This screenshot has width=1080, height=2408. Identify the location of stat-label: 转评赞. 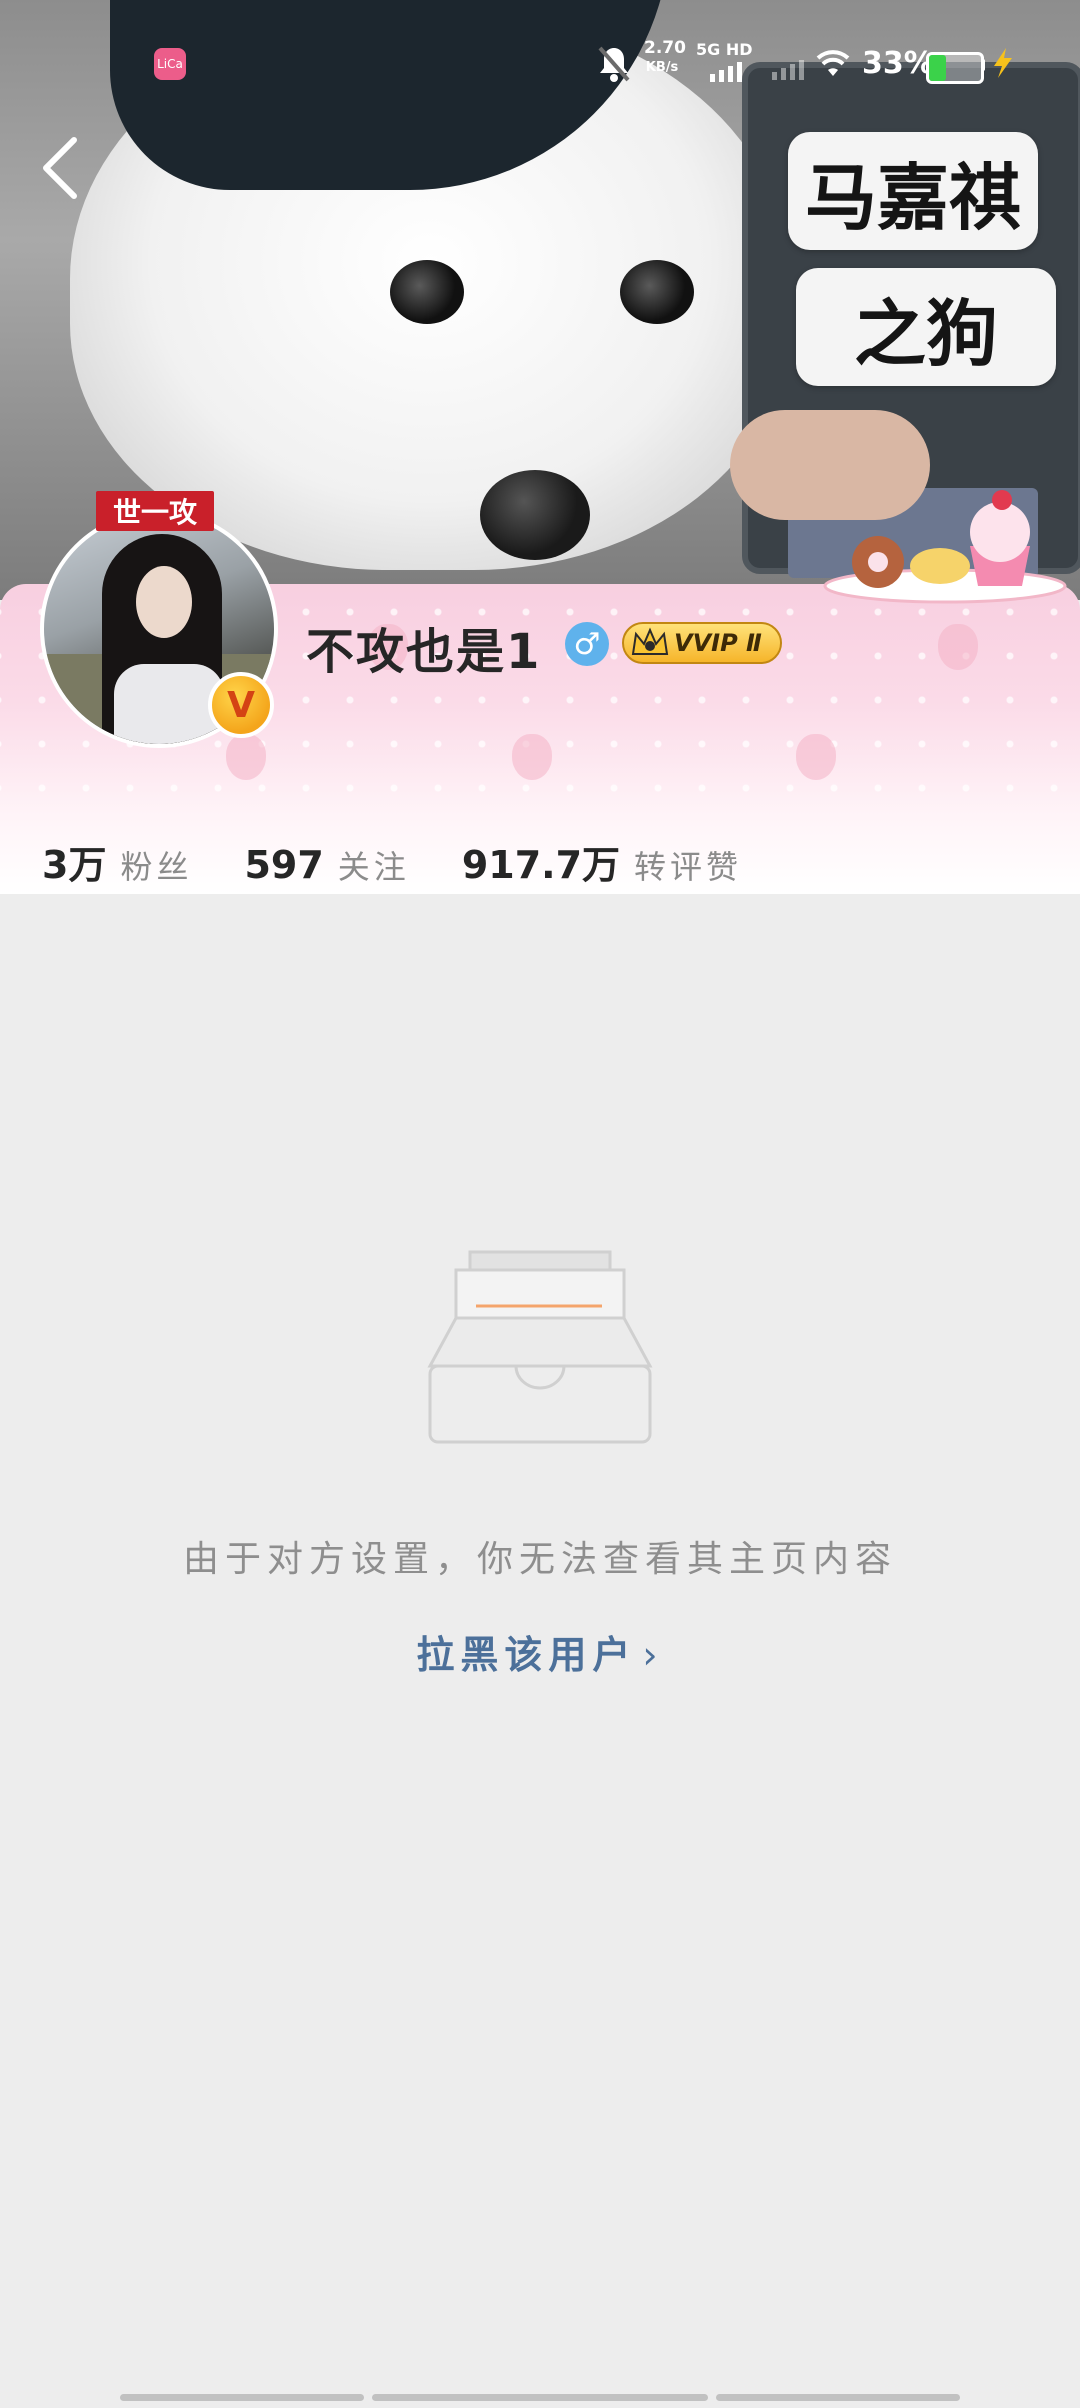
(688, 867).